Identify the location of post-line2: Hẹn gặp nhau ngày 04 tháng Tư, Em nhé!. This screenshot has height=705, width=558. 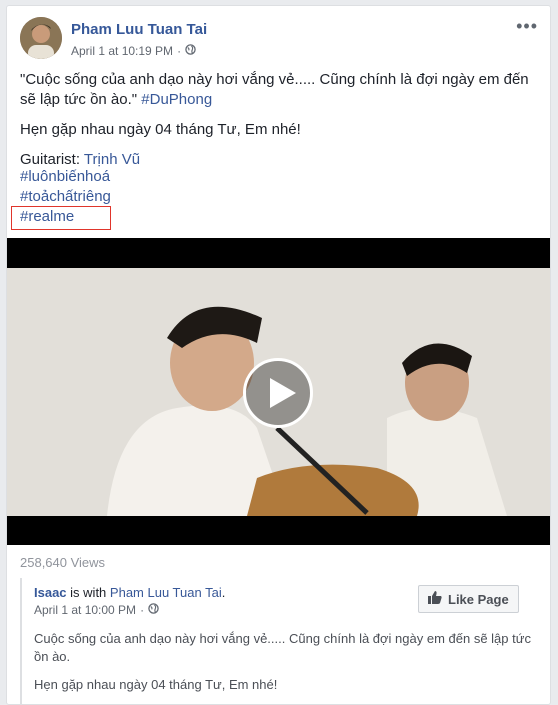
(160, 129).